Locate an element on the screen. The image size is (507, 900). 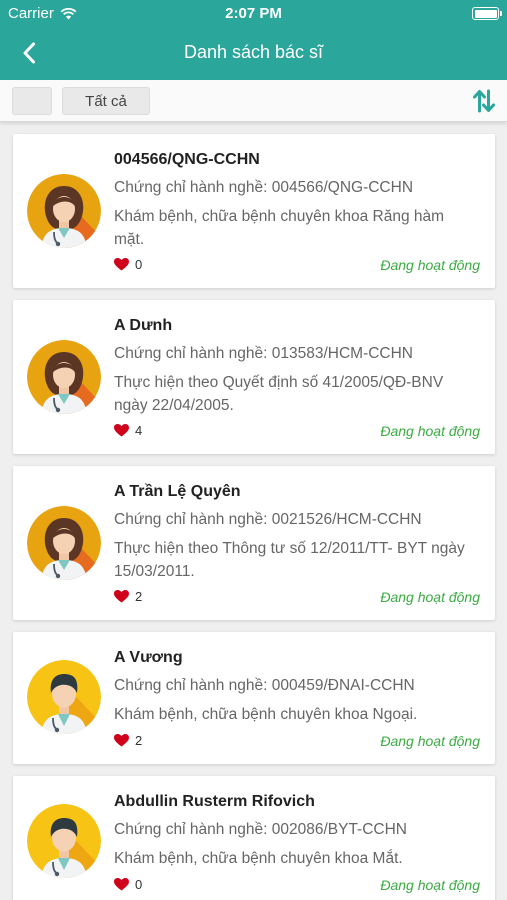
navigation-bar: Danh sách bác sĩ is located at coordinates (253, 54).